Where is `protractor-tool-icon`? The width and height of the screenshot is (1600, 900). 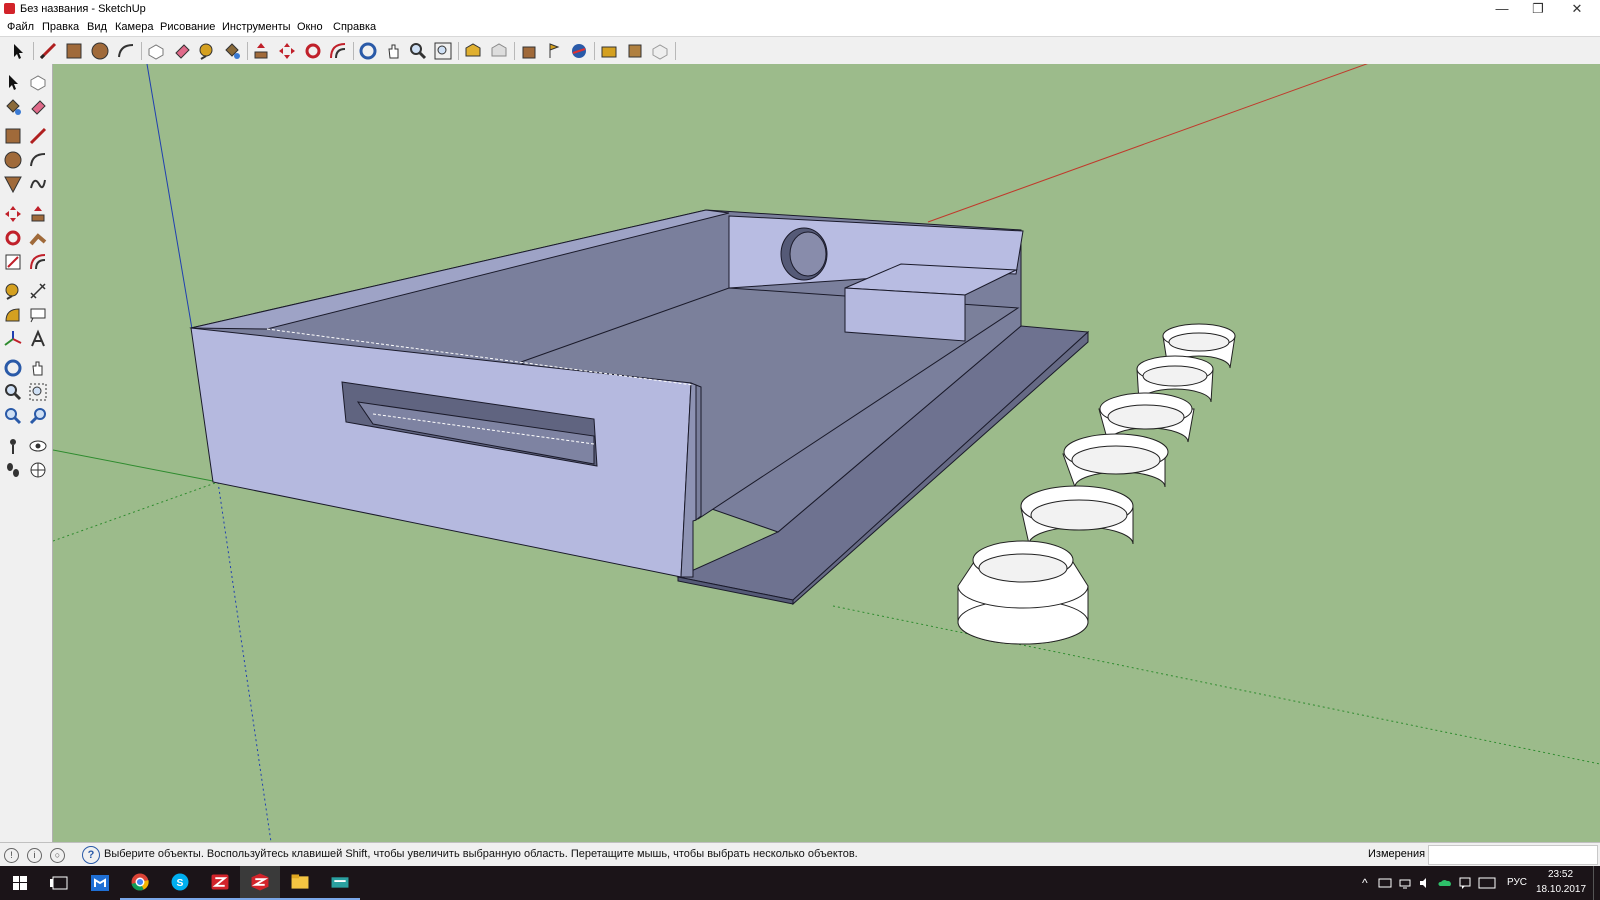 protractor-tool-icon is located at coordinates (13, 315).